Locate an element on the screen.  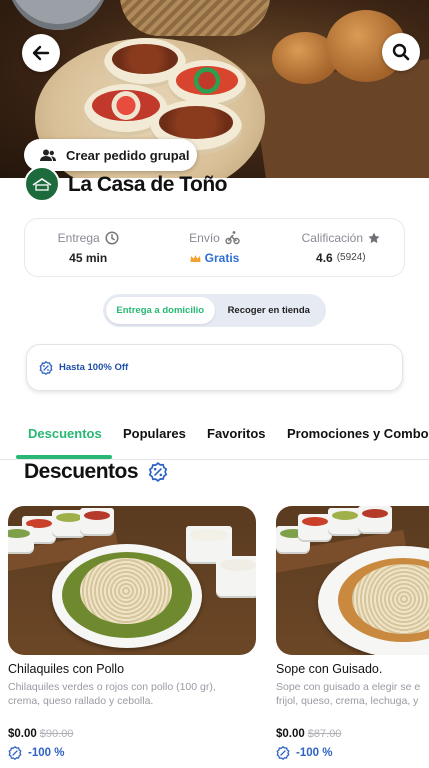
tab-favoritos: Favoritos is located at coordinates (236, 433).